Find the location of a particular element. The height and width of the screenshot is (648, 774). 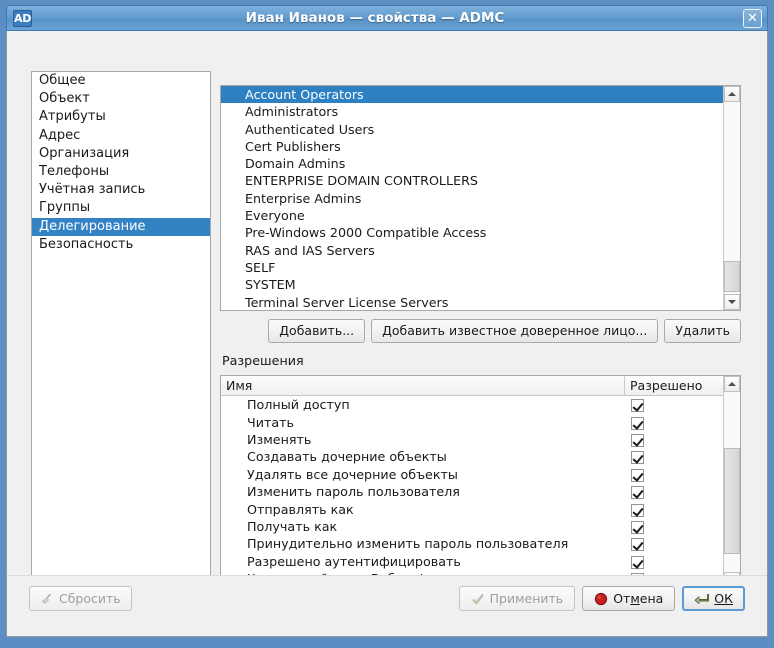

trustee-vertical-scrollbar is located at coordinates (731, 198).